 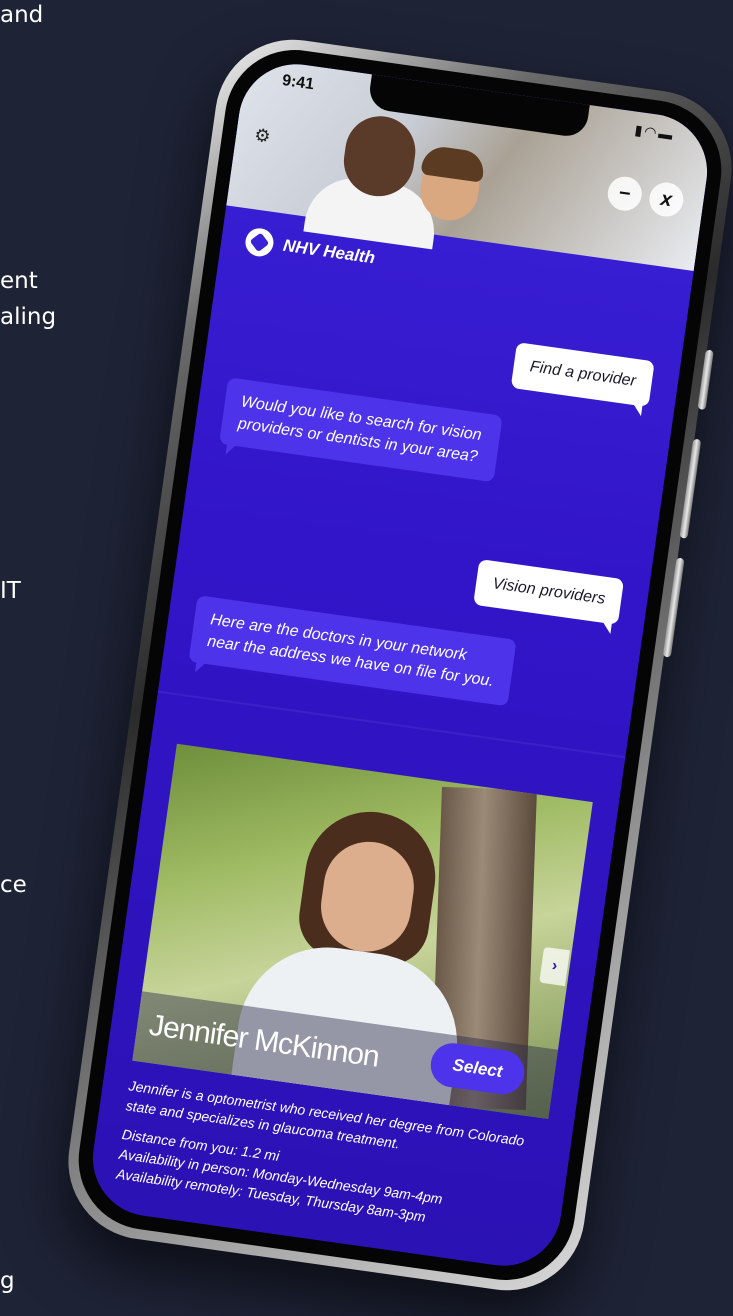 What do you see at coordinates (10, 591) in the screenshot?
I see `edge-text-4: IT` at bounding box center [10, 591].